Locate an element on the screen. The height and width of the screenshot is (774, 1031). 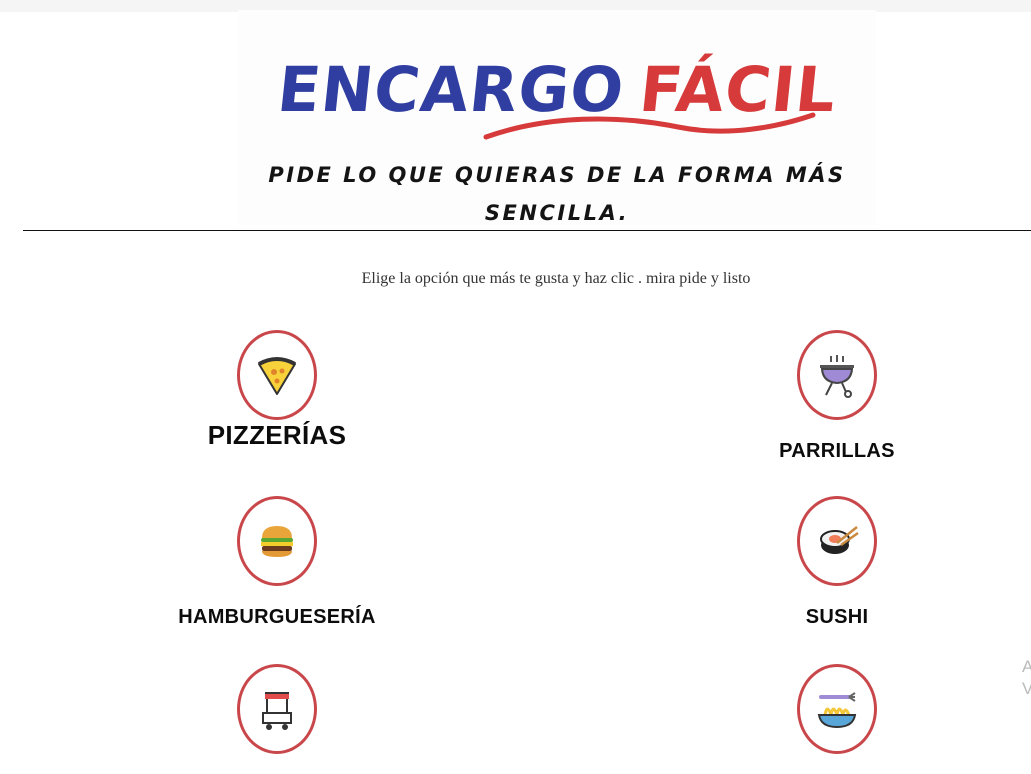
grill-icon is located at coordinates (837, 376).